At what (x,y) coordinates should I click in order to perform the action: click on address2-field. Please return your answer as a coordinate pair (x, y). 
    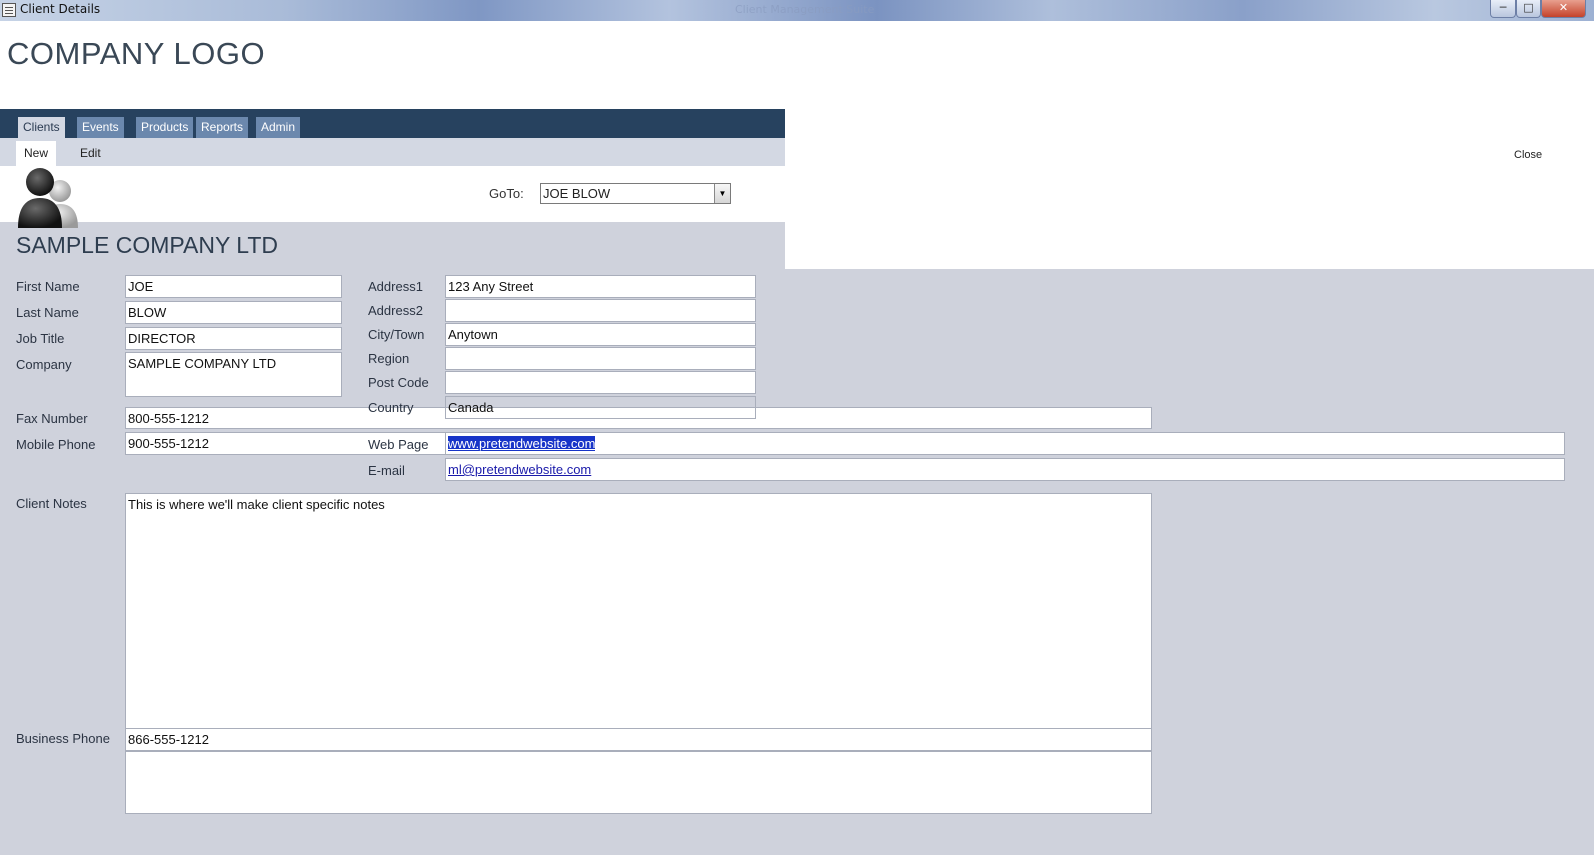
    Looking at the image, I should click on (600, 310).